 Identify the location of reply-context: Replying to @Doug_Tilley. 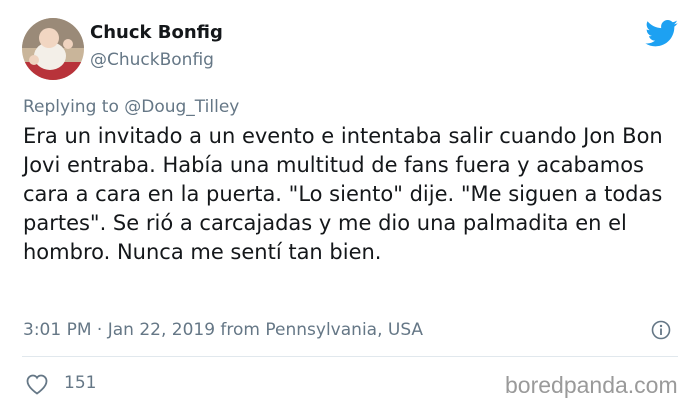
(131, 107).